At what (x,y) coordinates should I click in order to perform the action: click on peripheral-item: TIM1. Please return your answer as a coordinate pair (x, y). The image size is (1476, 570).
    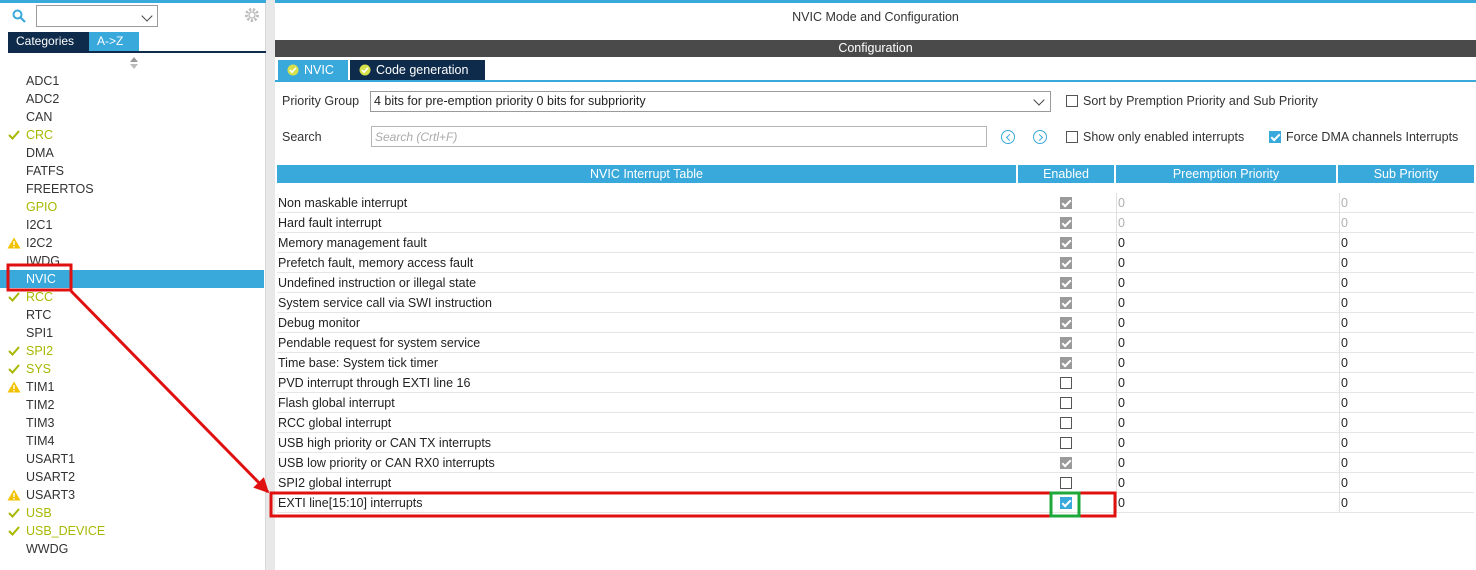
    Looking at the image, I should click on (132, 387).